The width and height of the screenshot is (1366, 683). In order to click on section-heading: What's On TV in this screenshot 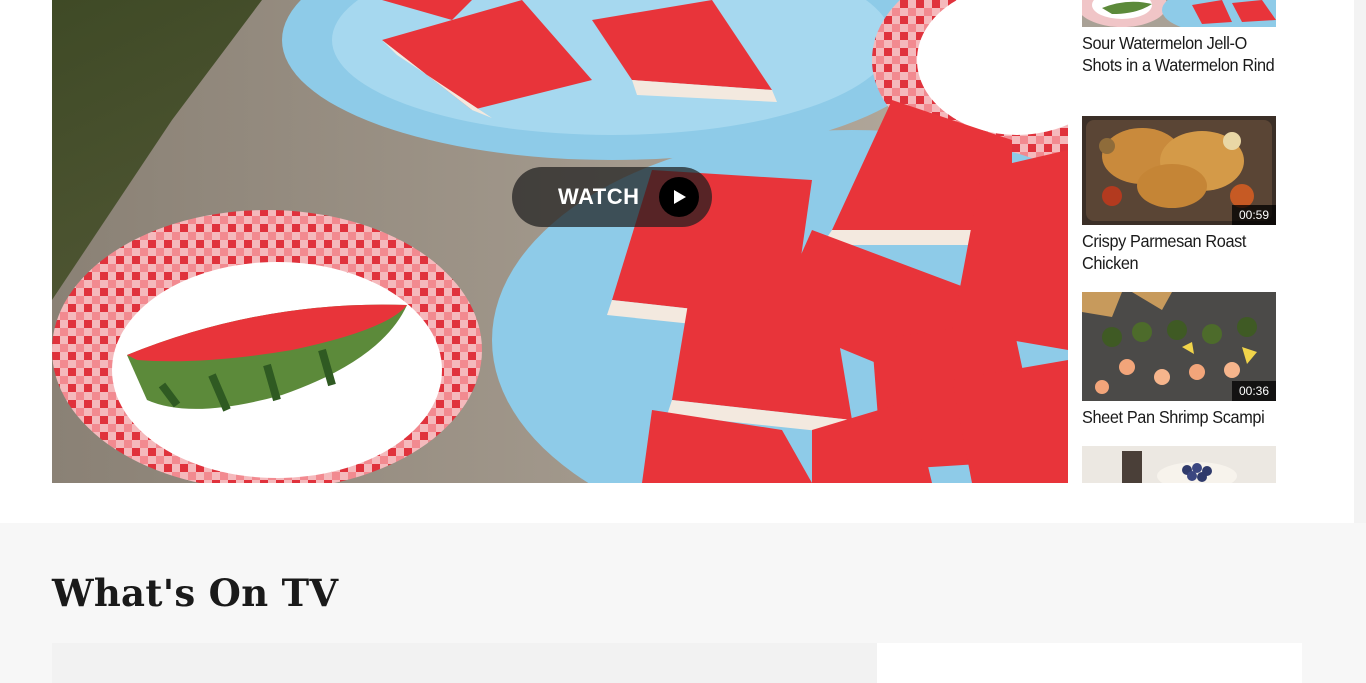, I will do `click(195, 593)`.